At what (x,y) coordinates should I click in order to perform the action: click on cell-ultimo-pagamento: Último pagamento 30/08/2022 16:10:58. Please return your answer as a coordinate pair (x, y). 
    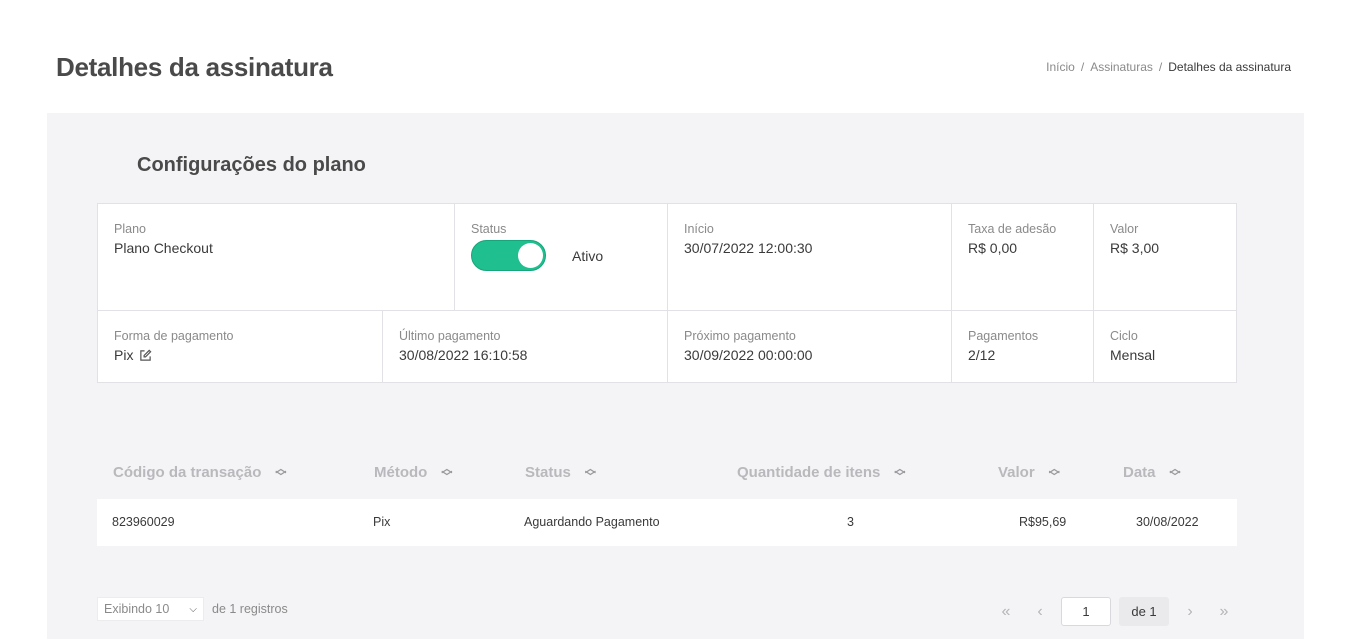
    Looking at the image, I should click on (525, 347).